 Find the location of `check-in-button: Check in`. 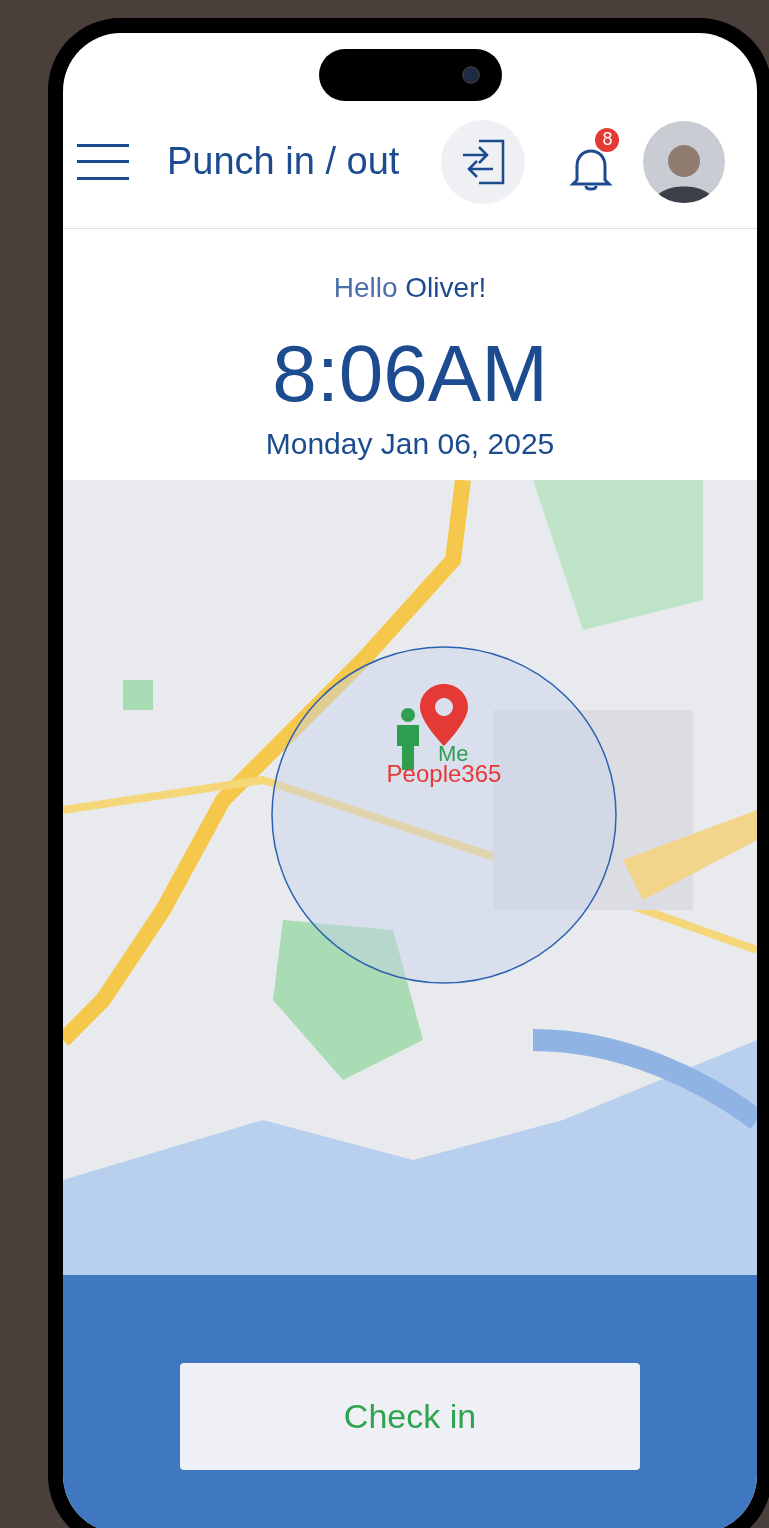

check-in-button: Check in is located at coordinates (410, 1416).